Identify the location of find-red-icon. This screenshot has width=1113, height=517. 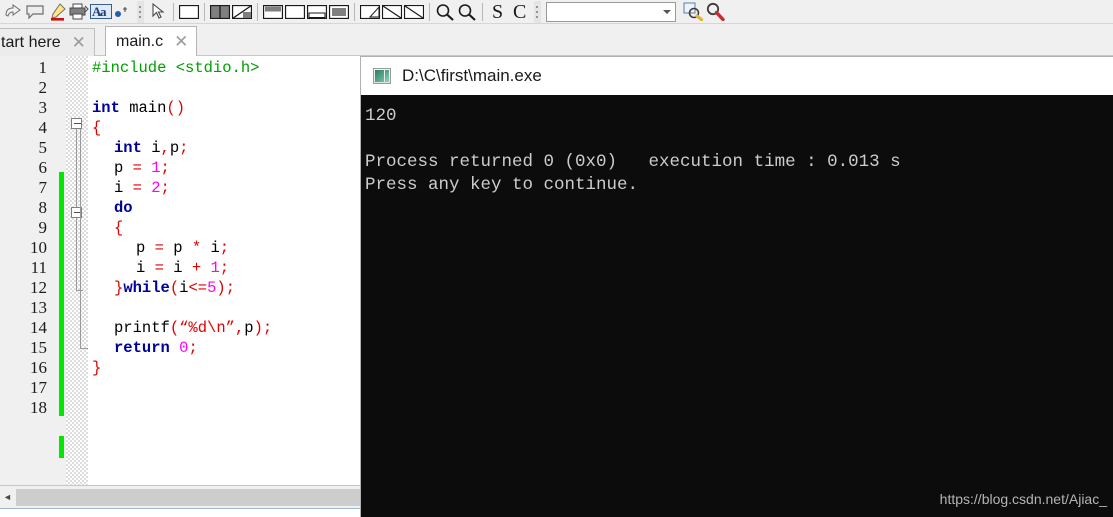
(715, 12).